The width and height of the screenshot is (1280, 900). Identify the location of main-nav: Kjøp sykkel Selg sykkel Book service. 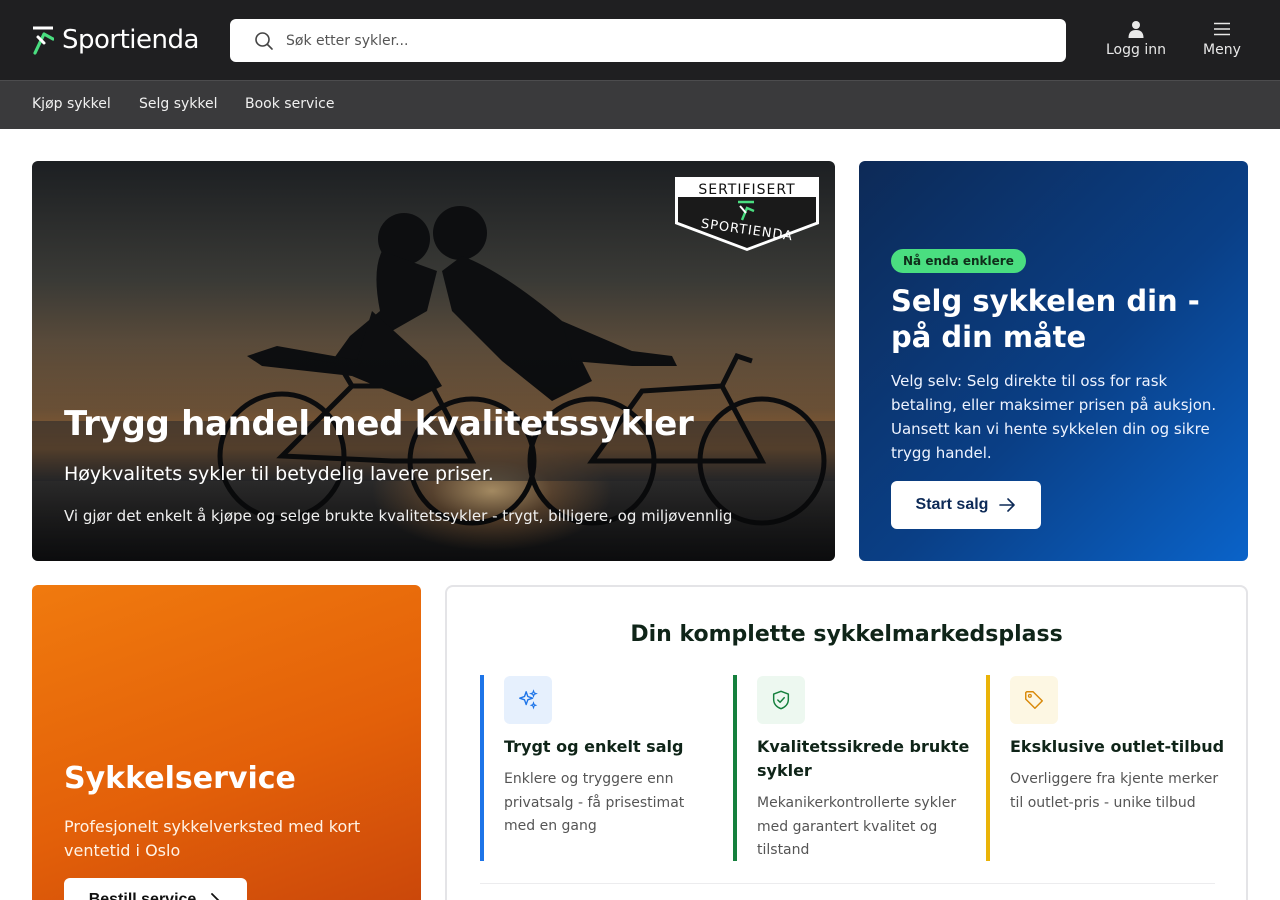
(640, 104).